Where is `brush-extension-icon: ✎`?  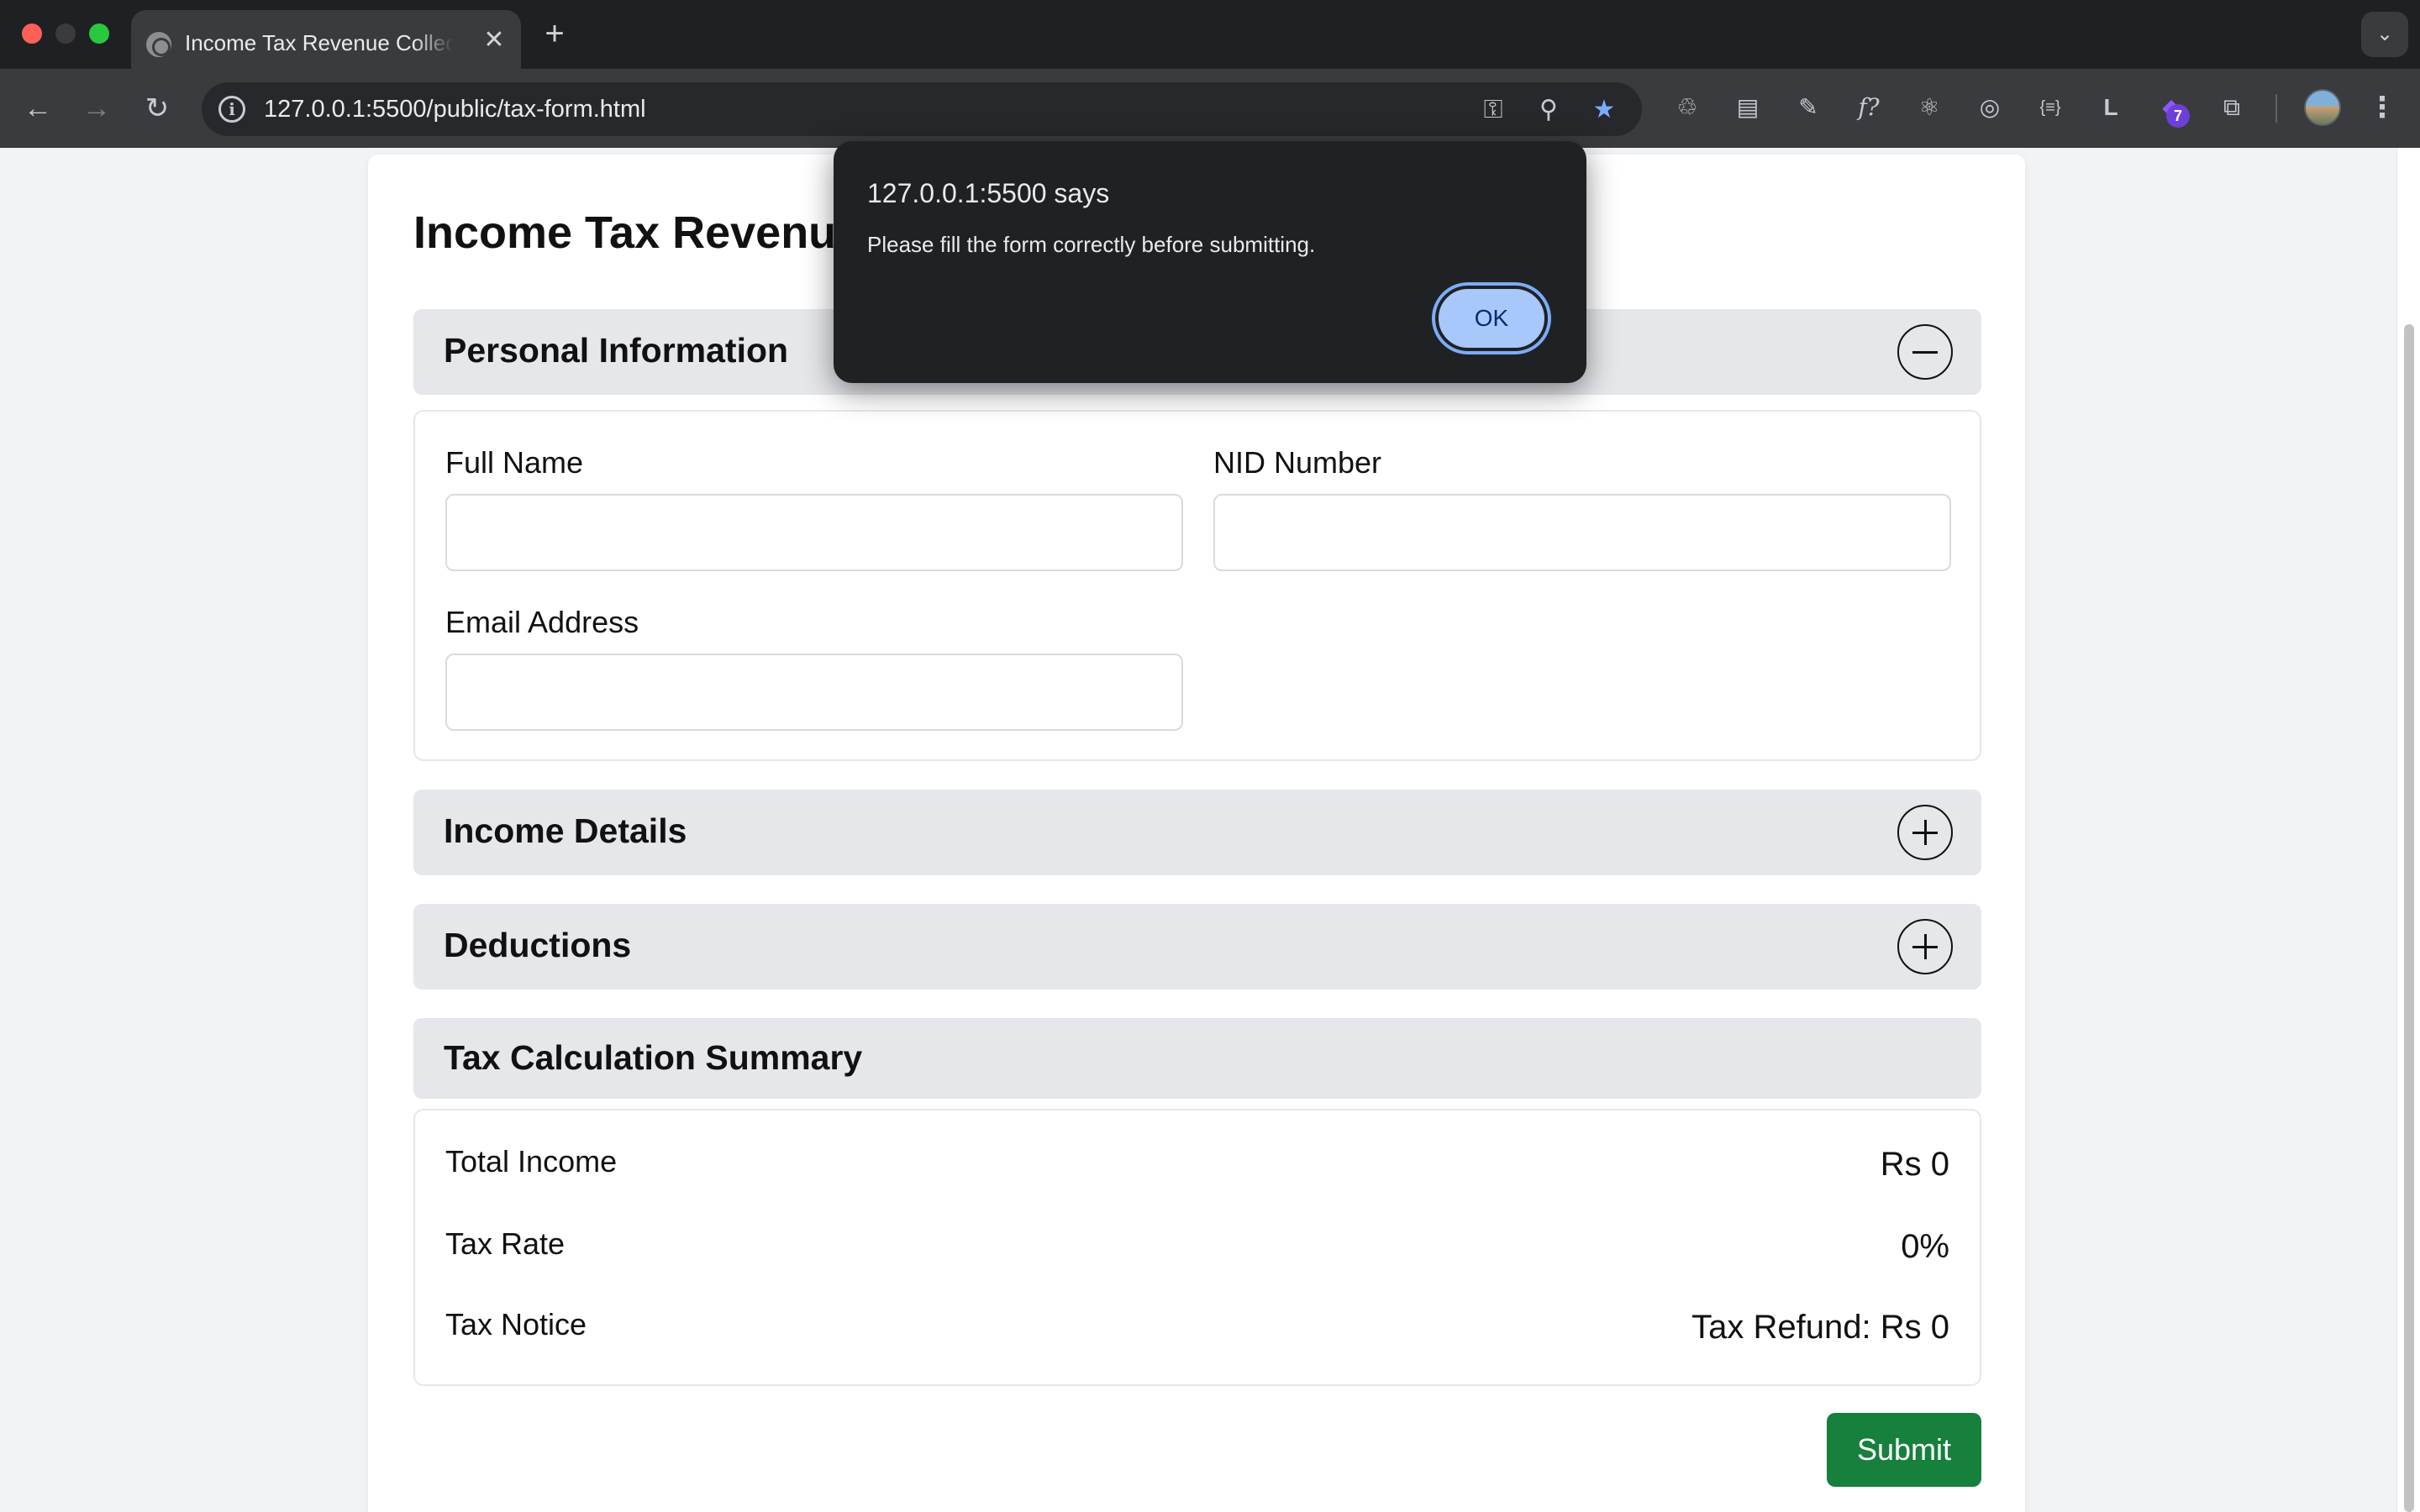 brush-extension-icon: ✎ is located at coordinates (1808, 107).